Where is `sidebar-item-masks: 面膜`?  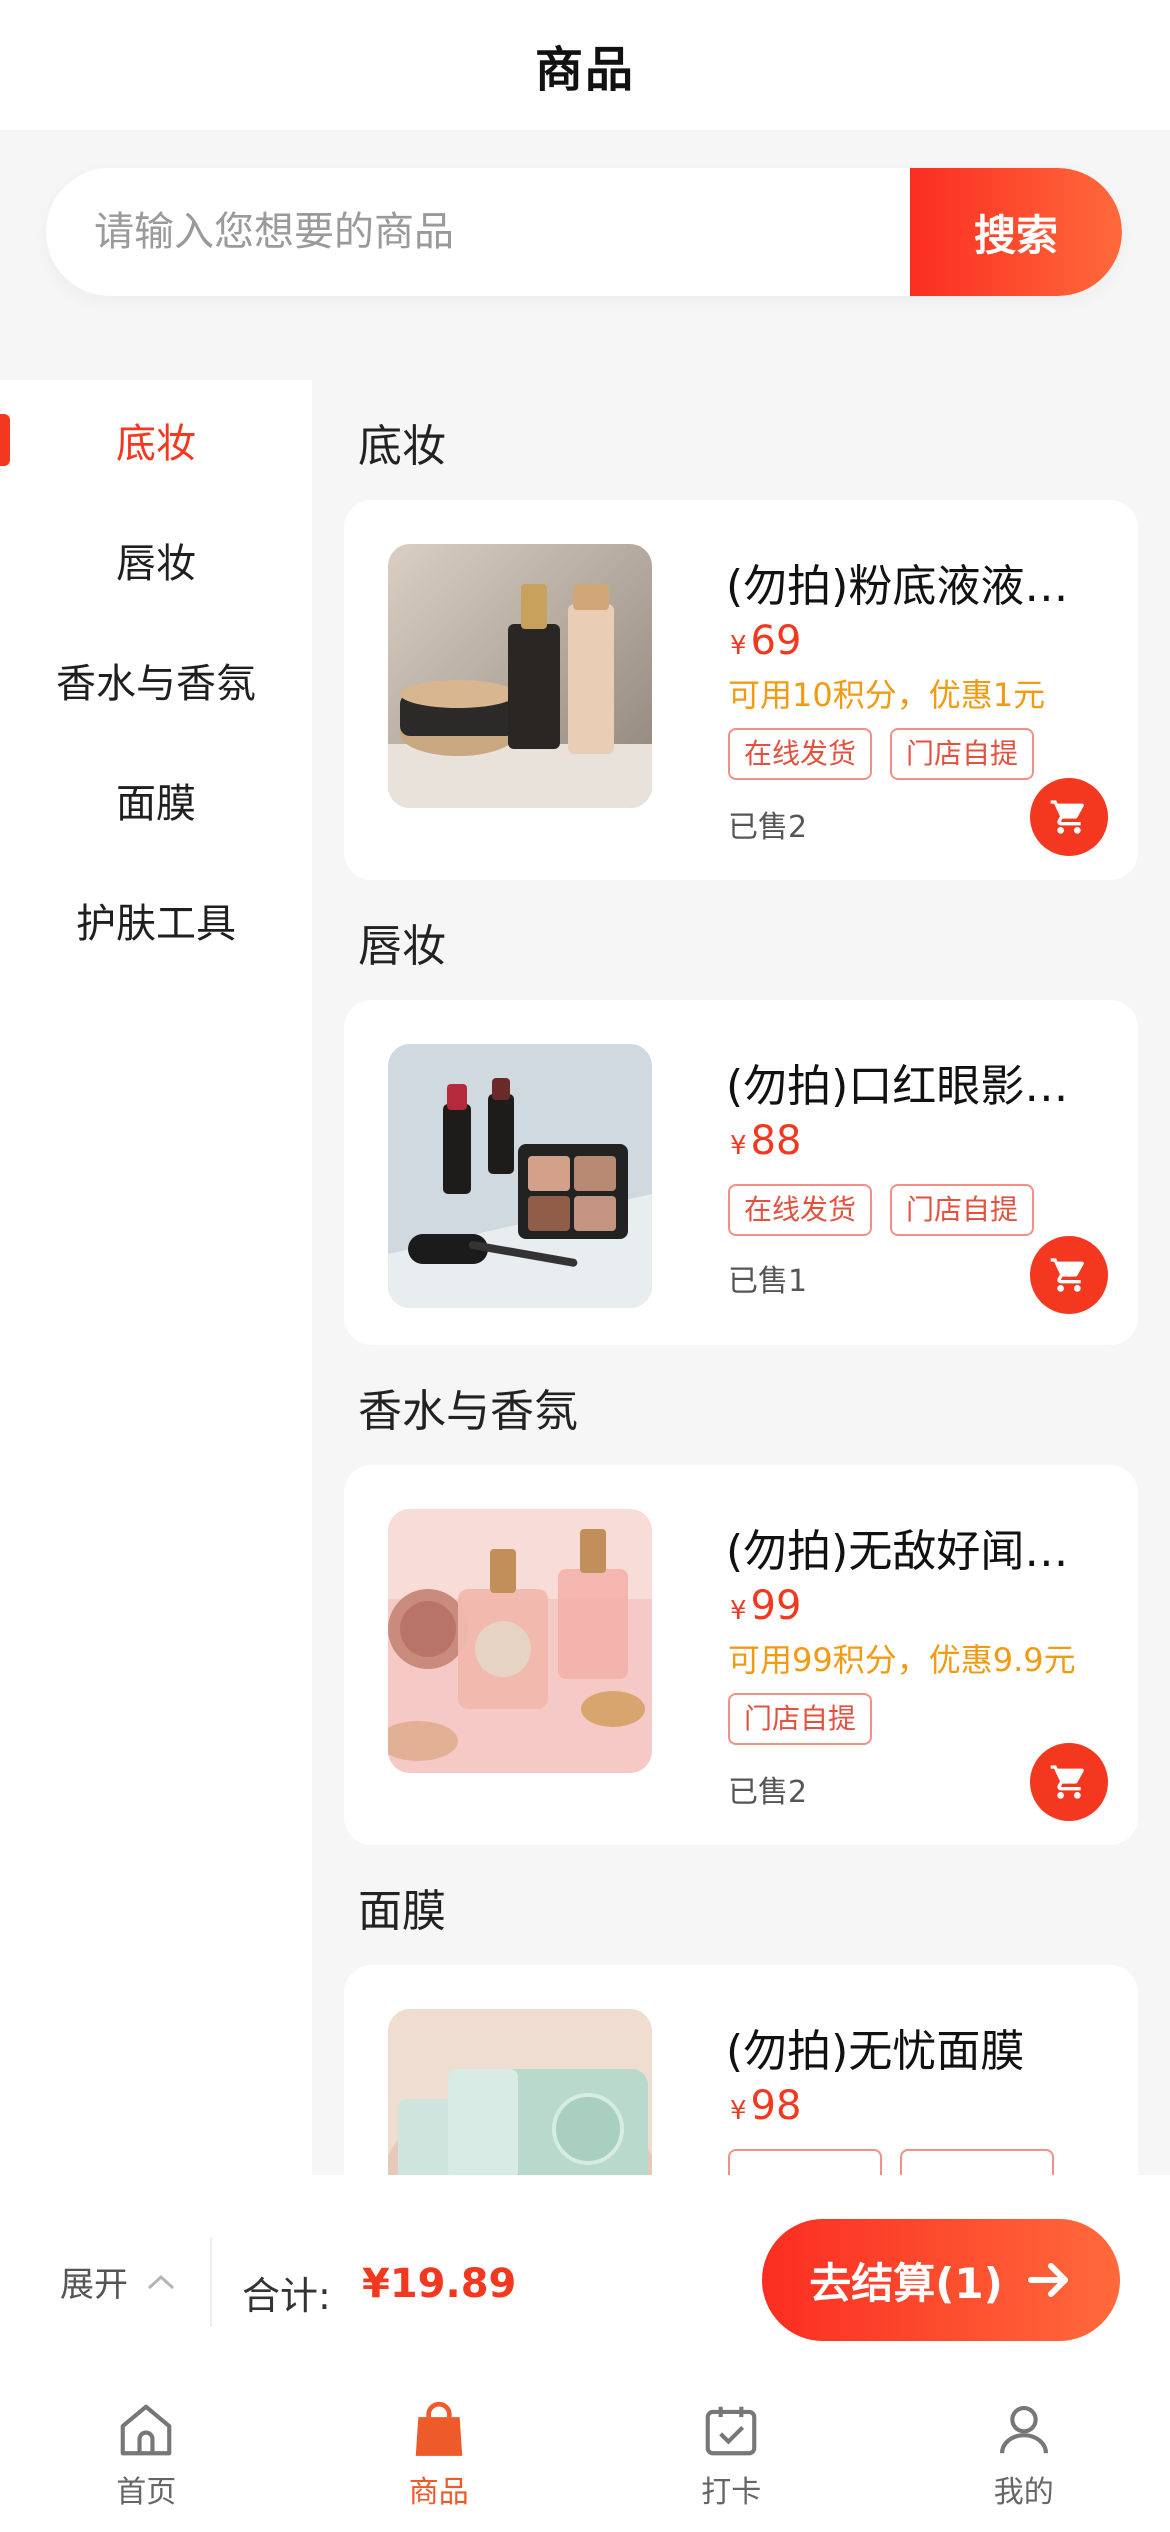
sidebar-item-masks: 面膜 is located at coordinates (156, 800).